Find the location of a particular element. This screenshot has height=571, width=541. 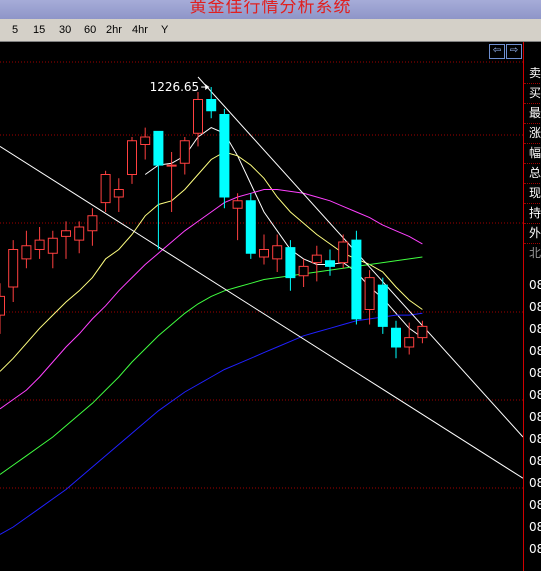

period-30: 30 is located at coordinates (65, 30).